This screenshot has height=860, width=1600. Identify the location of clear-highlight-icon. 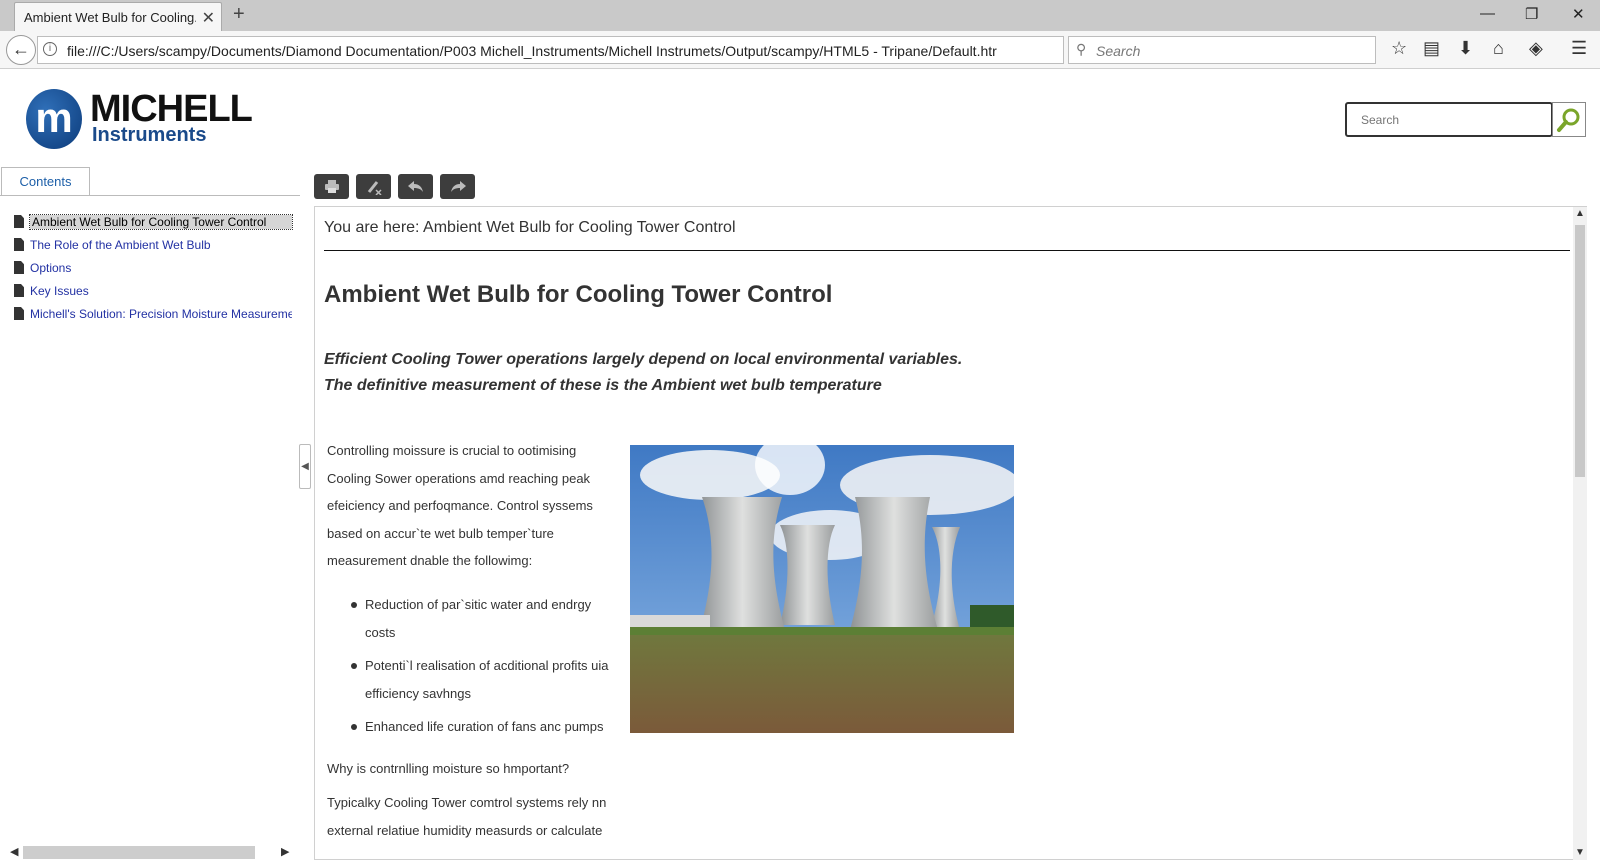
(374, 188).